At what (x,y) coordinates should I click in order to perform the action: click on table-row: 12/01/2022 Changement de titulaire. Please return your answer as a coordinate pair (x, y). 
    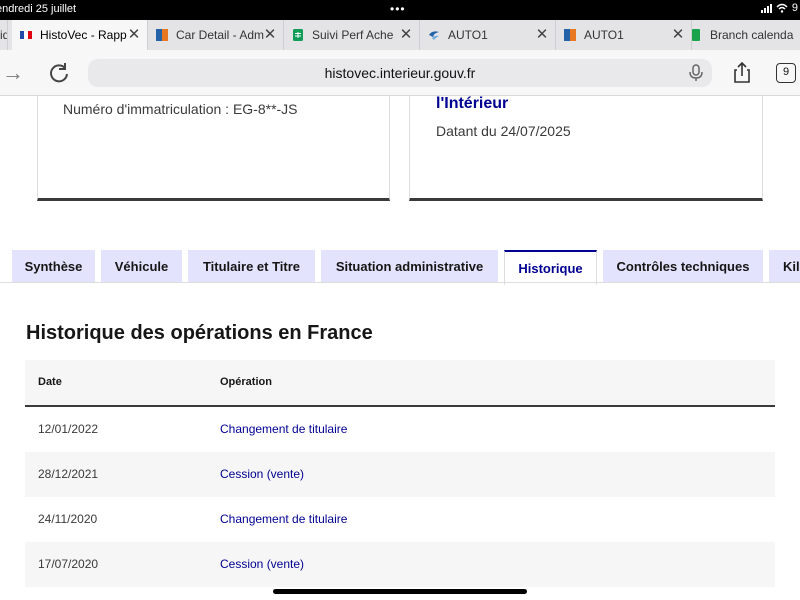
    Looking at the image, I should click on (400, 429).